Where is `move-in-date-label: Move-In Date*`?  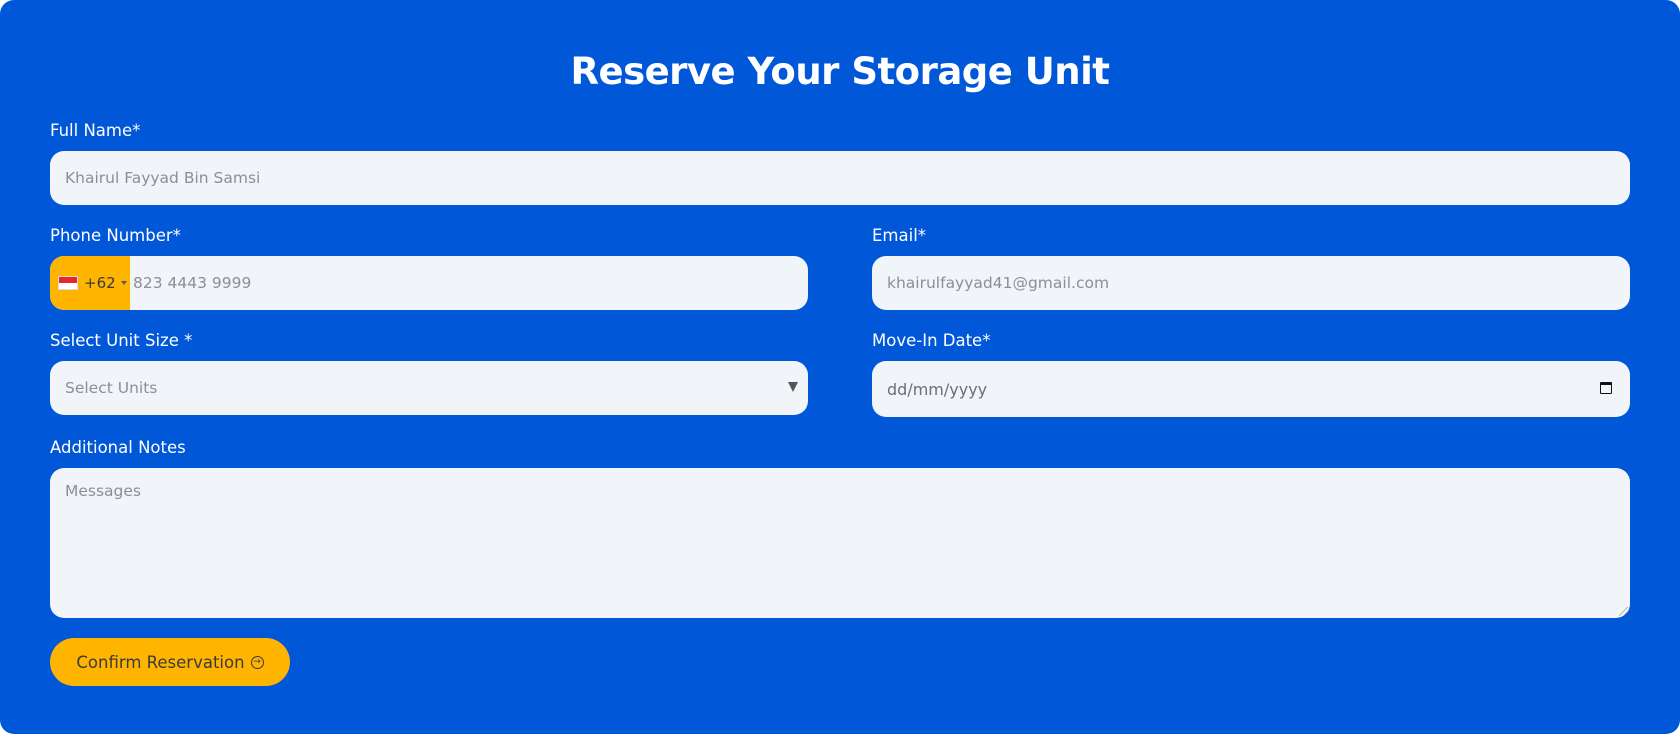
move-in-date-label: Move-In Date* is located at coordinates (931, 340).